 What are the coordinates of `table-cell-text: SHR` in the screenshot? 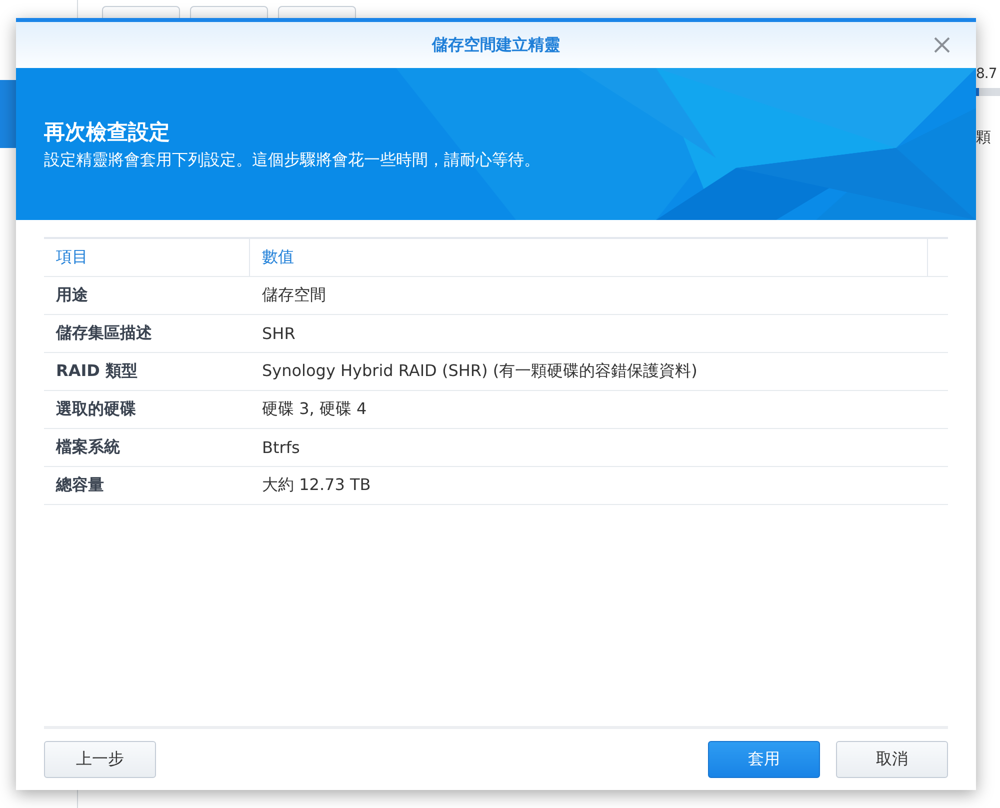 It's located at (278, 333).